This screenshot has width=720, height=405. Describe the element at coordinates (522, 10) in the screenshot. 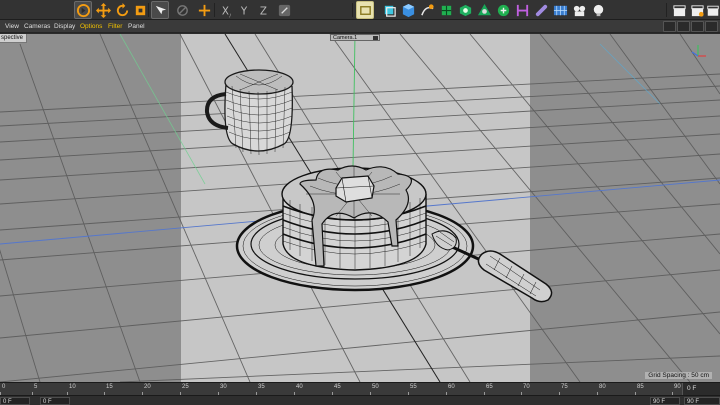

I see `field-icon` at that location.